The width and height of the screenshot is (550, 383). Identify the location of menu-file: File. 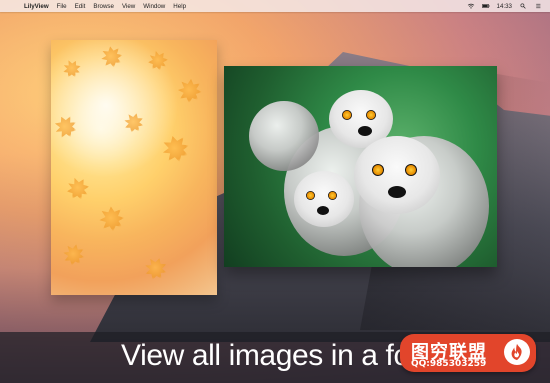
(62, 6).